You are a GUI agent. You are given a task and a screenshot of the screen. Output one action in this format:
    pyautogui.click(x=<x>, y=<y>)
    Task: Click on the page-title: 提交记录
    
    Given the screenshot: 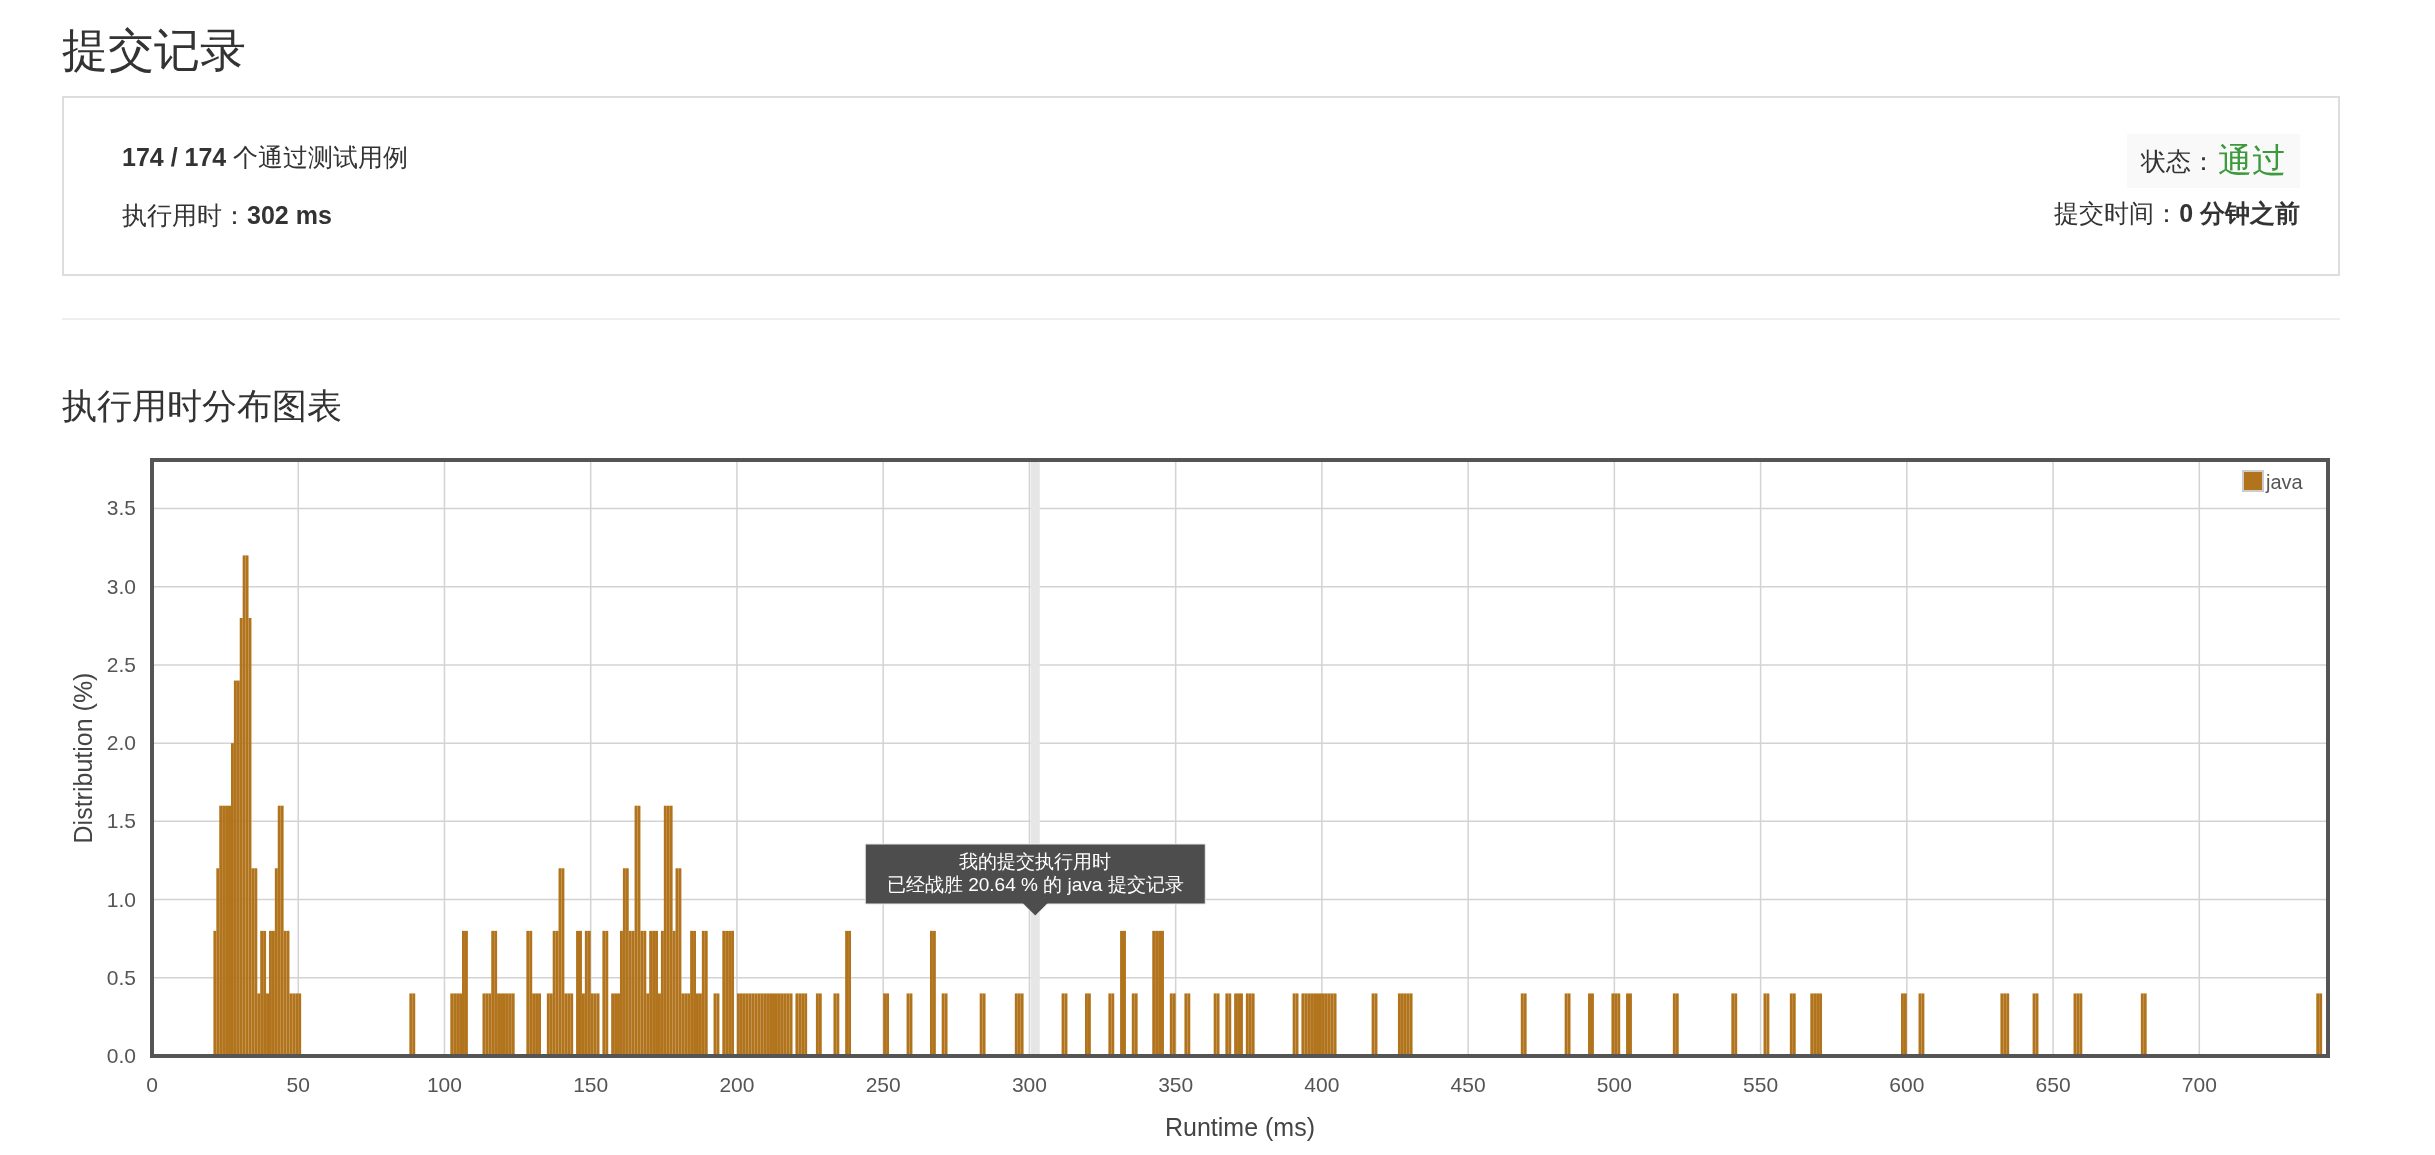 What is the action you would take?
    pyautogui.click(x=154, y=50)
    